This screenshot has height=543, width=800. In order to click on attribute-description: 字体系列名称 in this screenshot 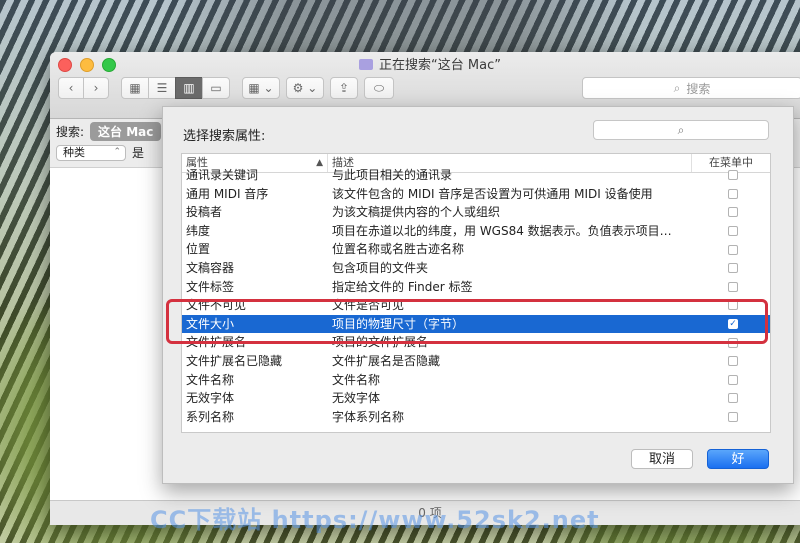, I will do `click(368, 416)`.